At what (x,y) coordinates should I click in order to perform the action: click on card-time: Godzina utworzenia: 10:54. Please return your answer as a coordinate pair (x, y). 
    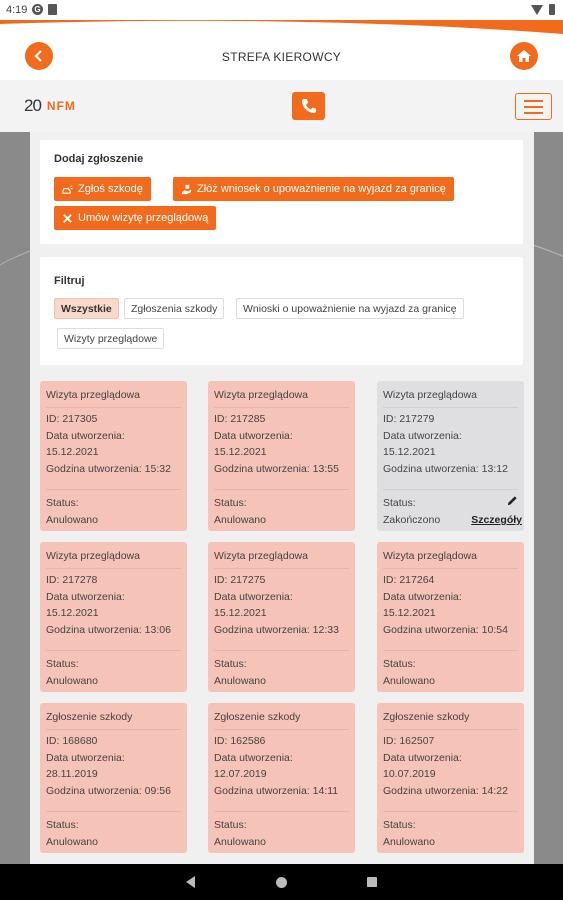
    Looking at the image, I should click on (445, 630).